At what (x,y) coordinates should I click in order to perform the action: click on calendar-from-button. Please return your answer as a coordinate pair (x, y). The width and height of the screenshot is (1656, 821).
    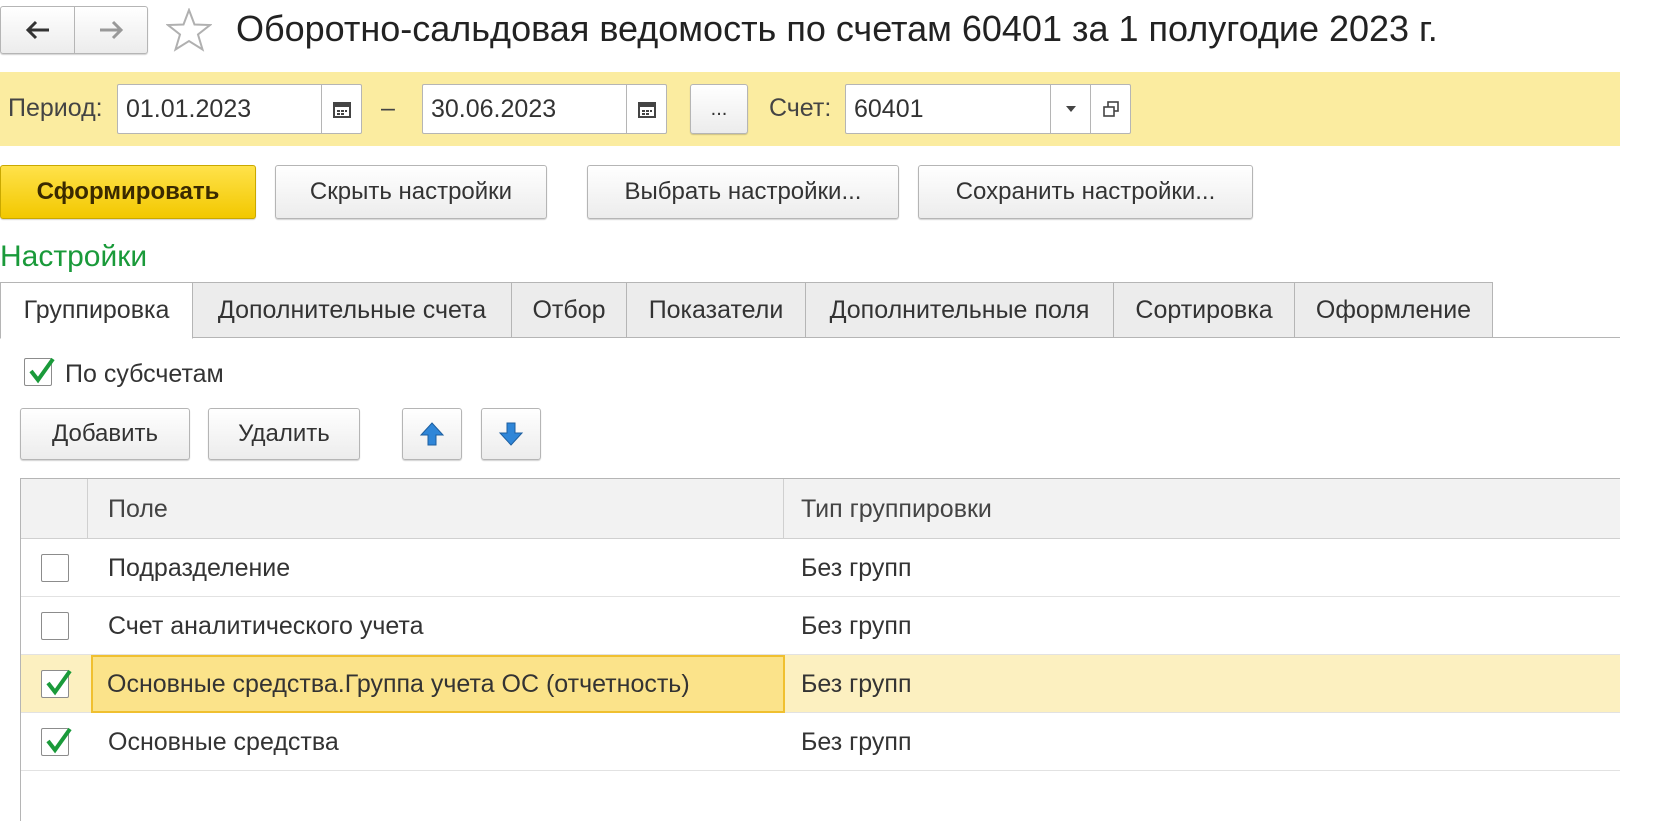
    Looking at the image, I should click on (341, 109).